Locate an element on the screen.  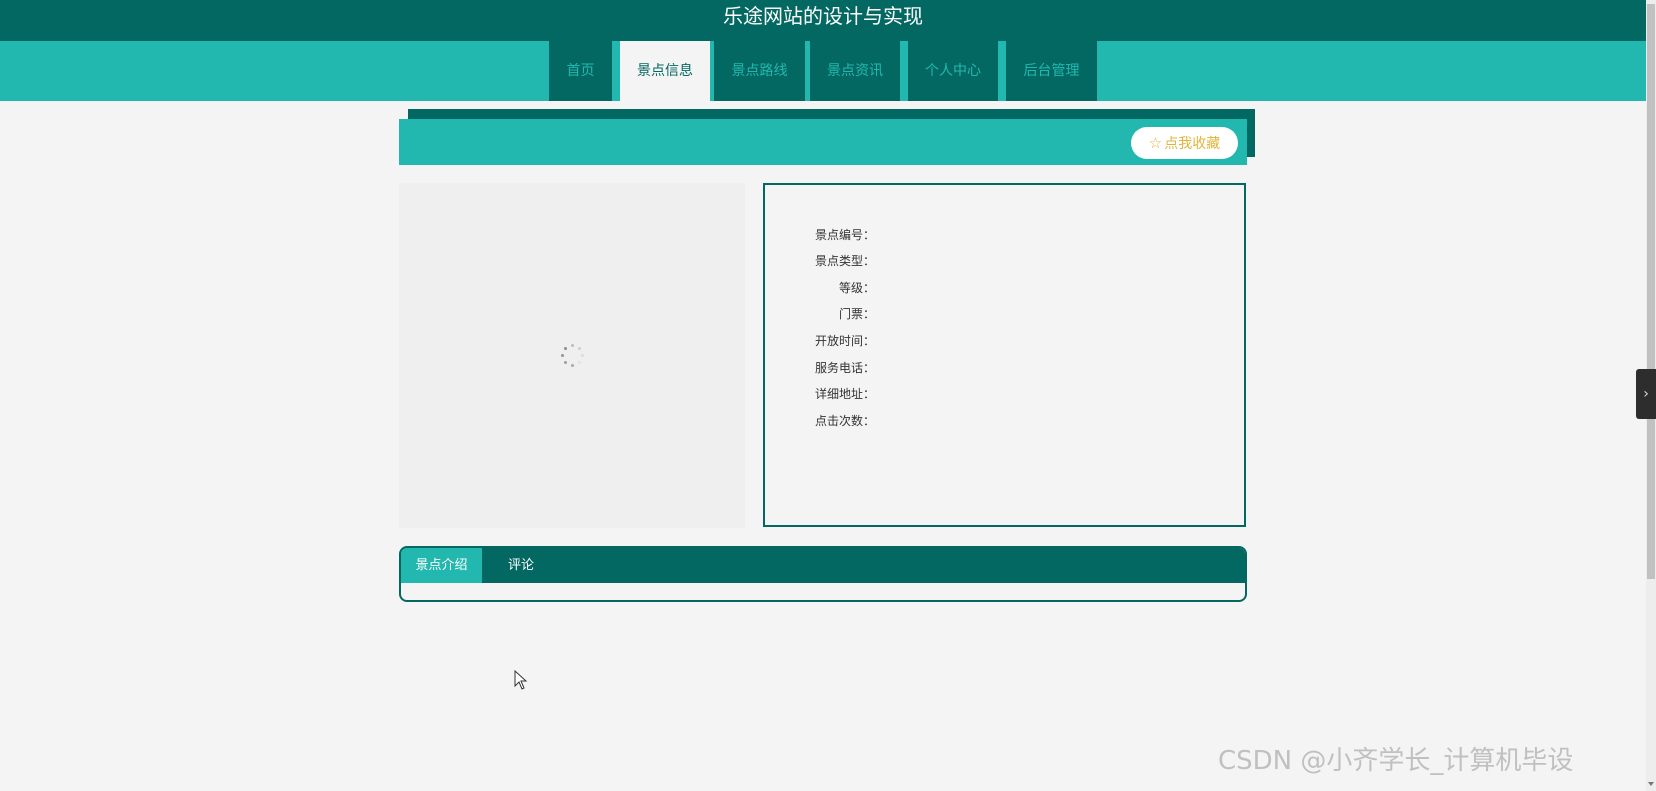
scenic-image-placeholder is located at coordinates (572, 355).